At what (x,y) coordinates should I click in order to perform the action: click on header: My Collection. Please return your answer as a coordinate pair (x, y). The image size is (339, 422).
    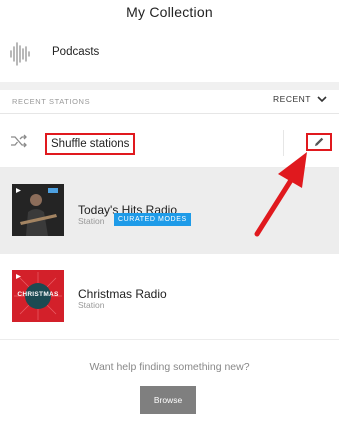
    Looking at the image, I should click on (169, 12).